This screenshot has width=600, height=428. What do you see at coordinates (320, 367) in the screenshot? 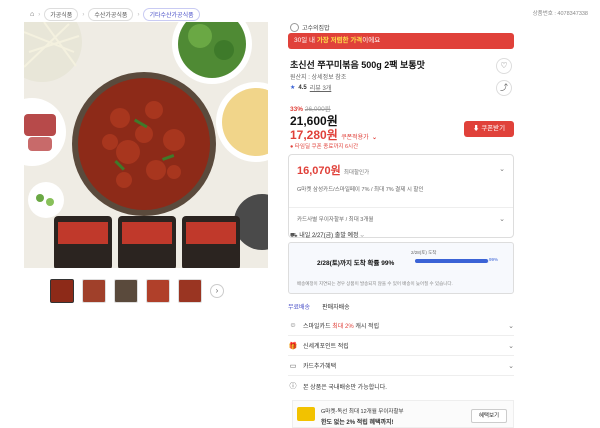
I see `info-row-text: 카드추가혜택` at bounding box center [320, 367].